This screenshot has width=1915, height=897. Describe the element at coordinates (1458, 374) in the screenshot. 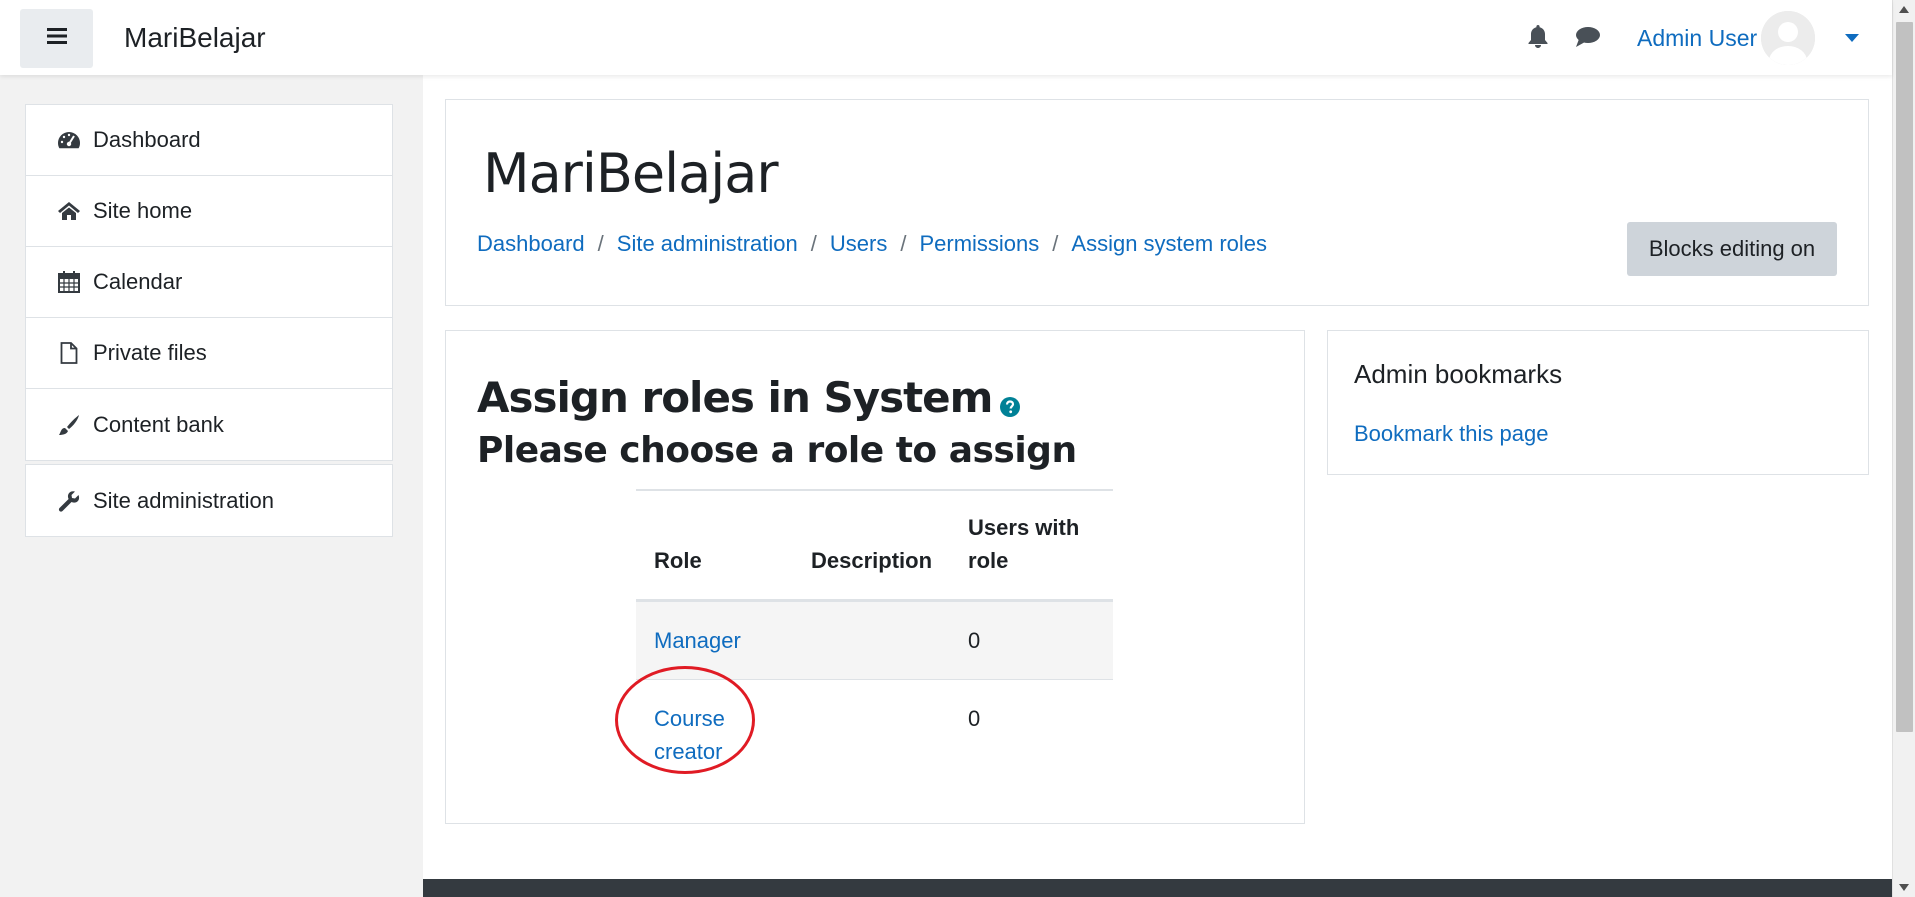

I see `bookmarks-title: Admin bookmarks` at that location.